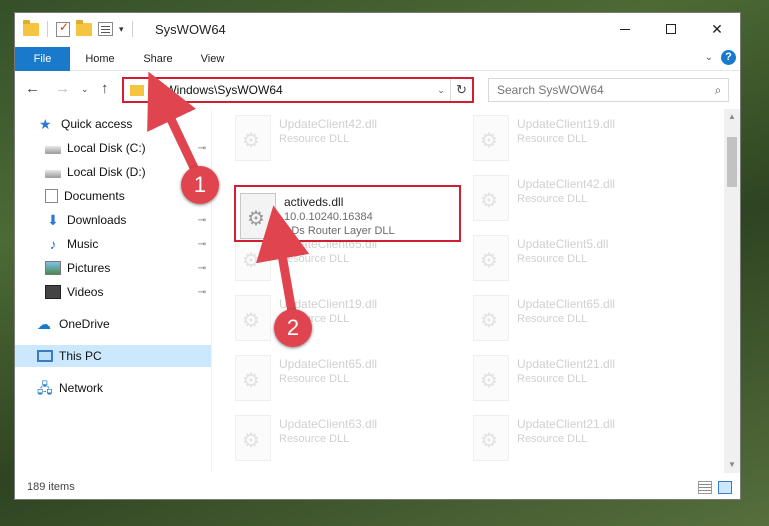  I want to click on callout-step-1: 1, so click(200, 185).